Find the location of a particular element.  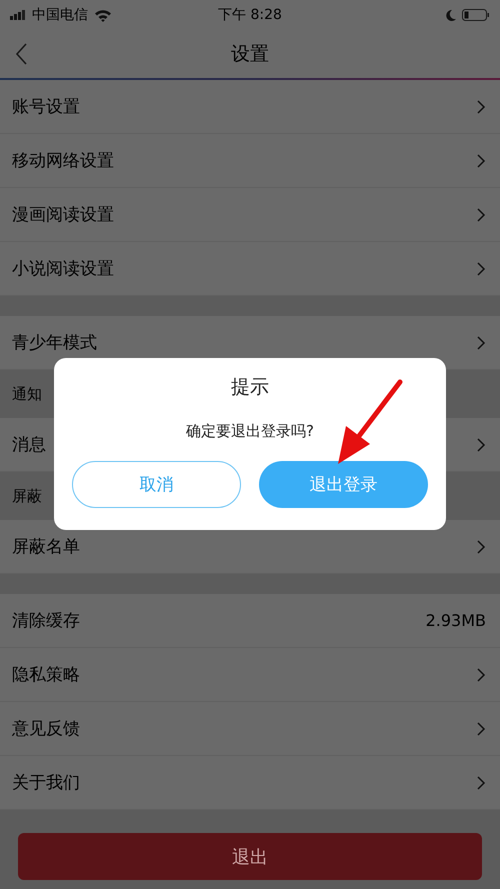

status-time: 下午 8:28 is located at coordinates (250, 15).